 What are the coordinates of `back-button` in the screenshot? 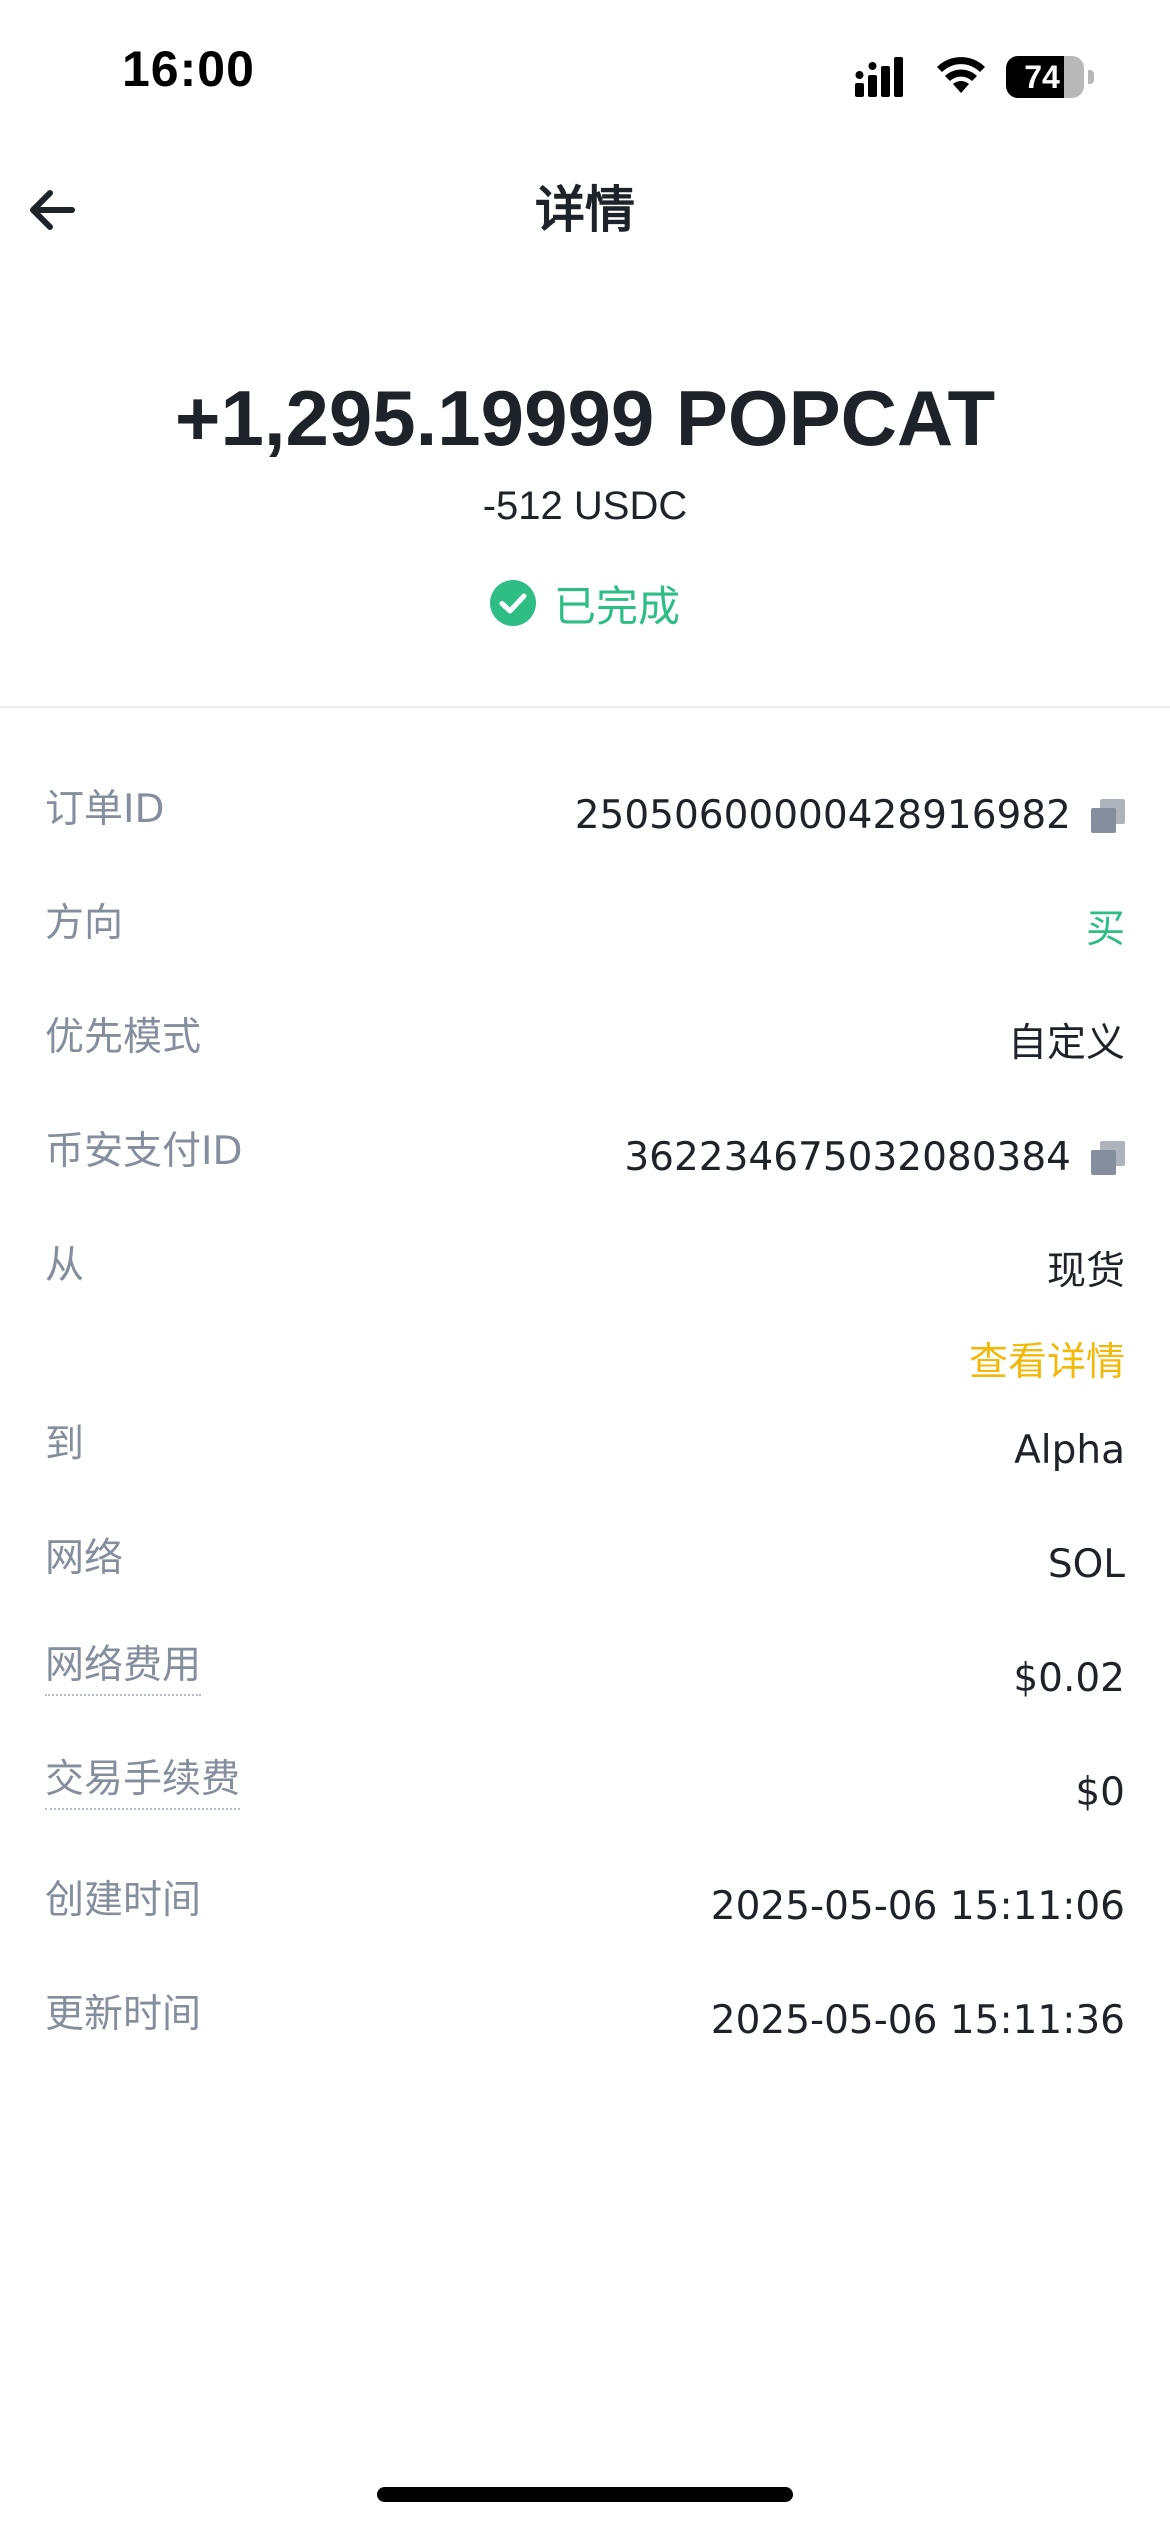 It's located at (53, 210).